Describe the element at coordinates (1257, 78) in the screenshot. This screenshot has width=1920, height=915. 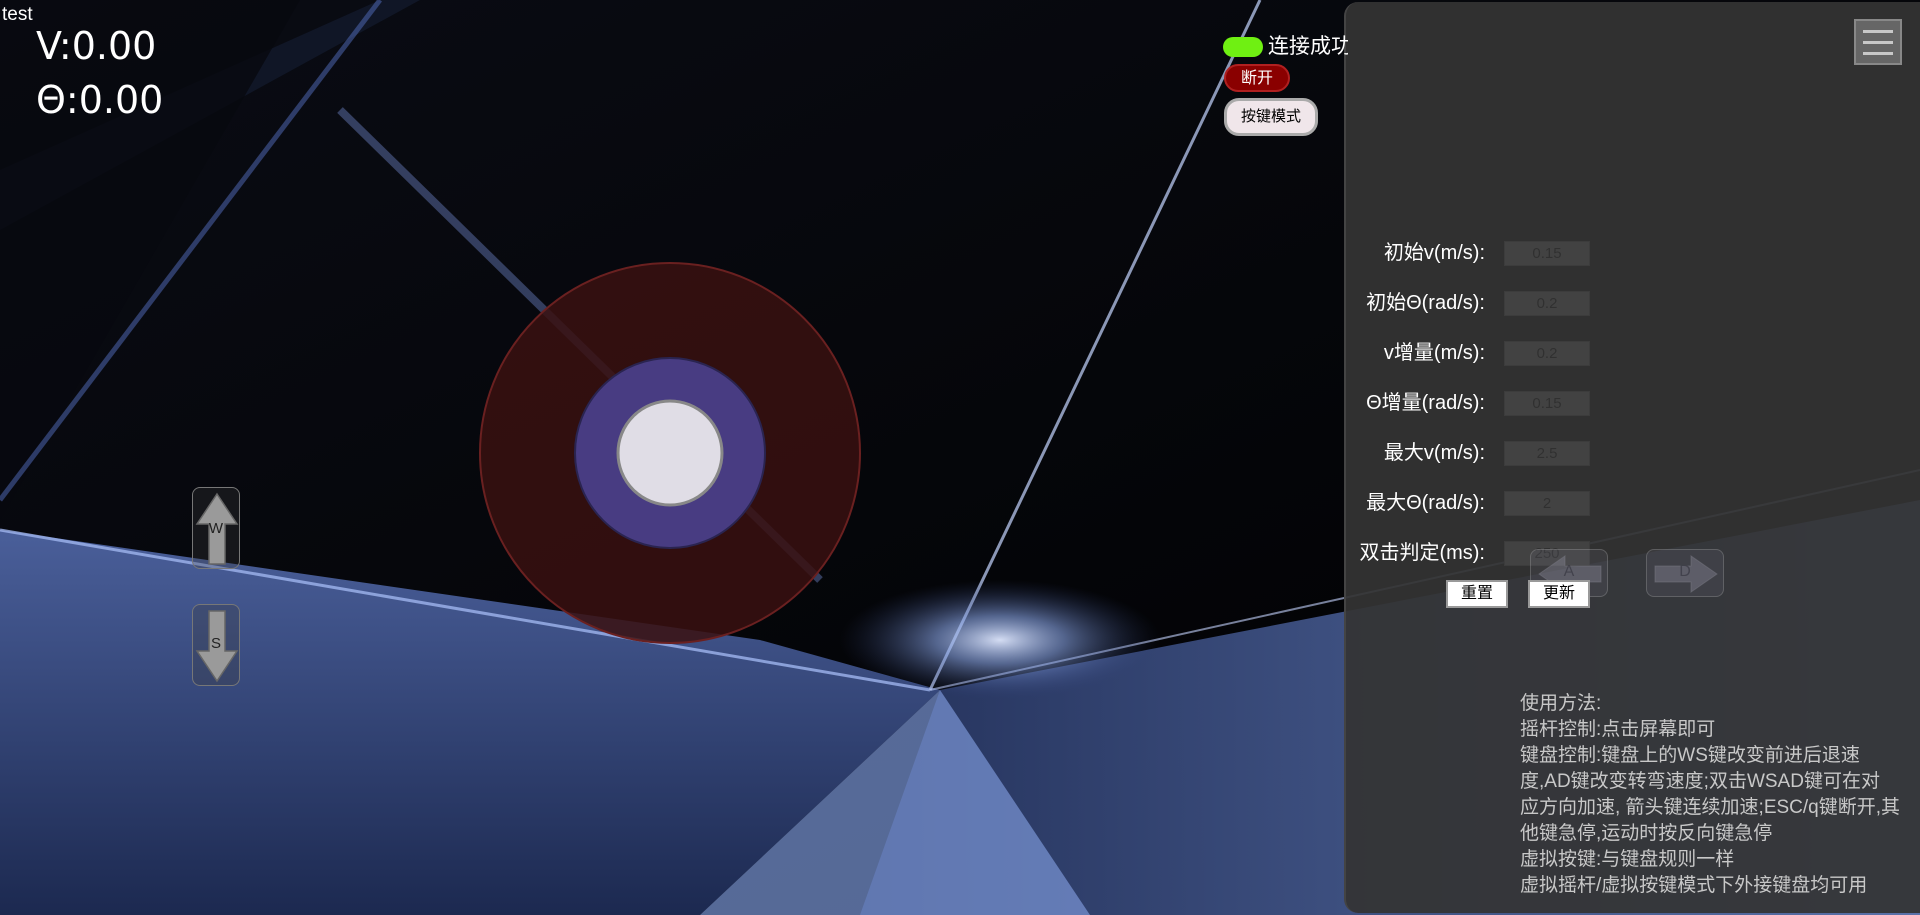
I see `disconnect-button: 断开` at that location.